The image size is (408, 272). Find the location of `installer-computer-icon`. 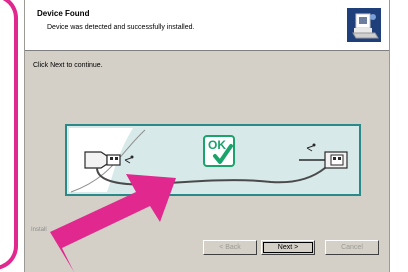

installer-computer-icon is located at coordinates (364, 25).